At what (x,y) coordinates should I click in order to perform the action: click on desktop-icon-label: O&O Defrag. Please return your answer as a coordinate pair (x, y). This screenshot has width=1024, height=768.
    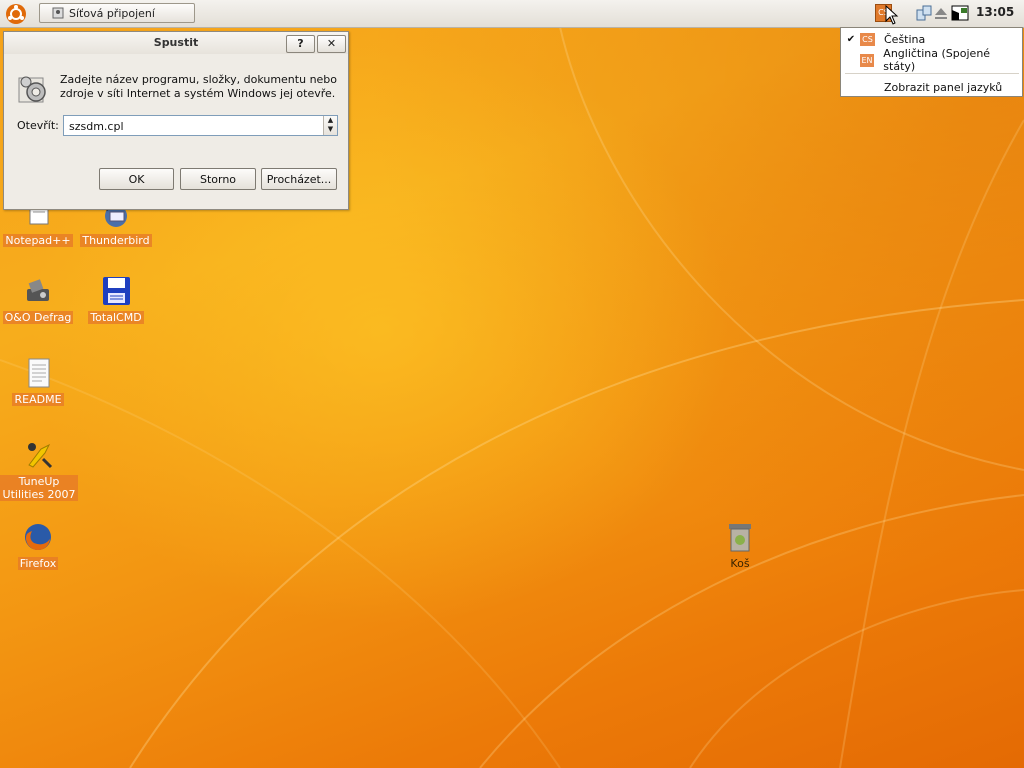
    Looking at the image, I should click on (38, 317).